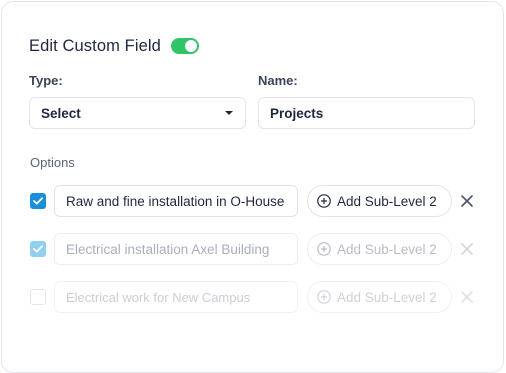 This screenshot has width=506, height=373. What do you see at coordinates (297, 113) in the screenshot?
I see `name-input-value: Projects` at bounding box center [297, 113].